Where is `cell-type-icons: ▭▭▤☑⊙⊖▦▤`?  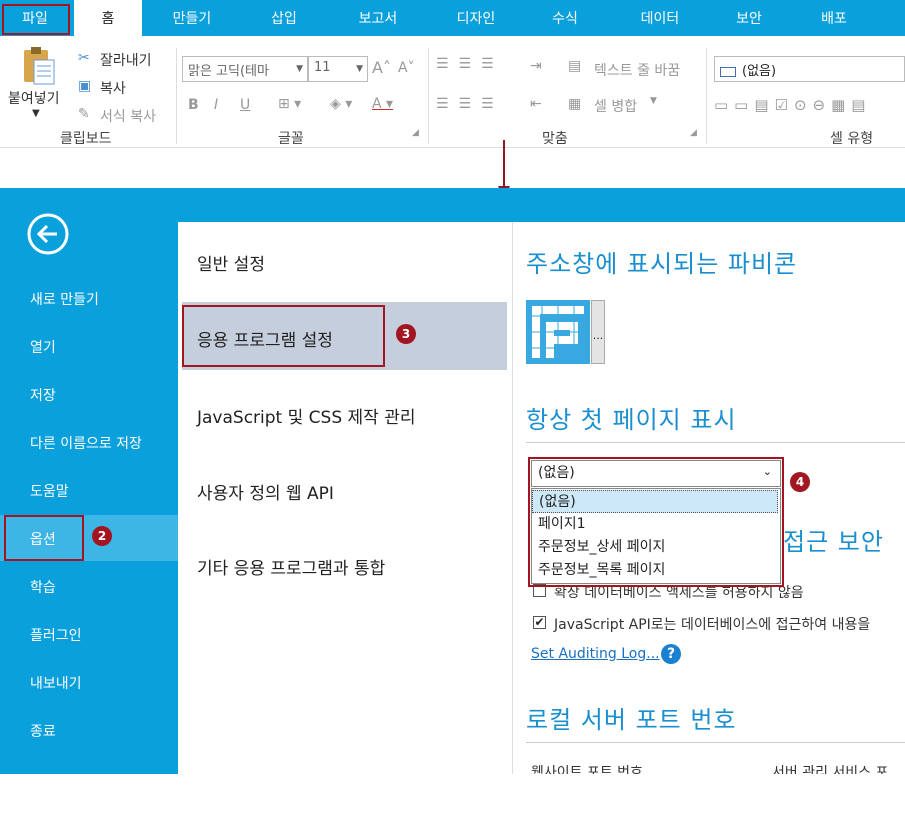
cell-type-icons: ▭▭▤☑⊙⊖▦▤ is located at coordinates (792, 105).